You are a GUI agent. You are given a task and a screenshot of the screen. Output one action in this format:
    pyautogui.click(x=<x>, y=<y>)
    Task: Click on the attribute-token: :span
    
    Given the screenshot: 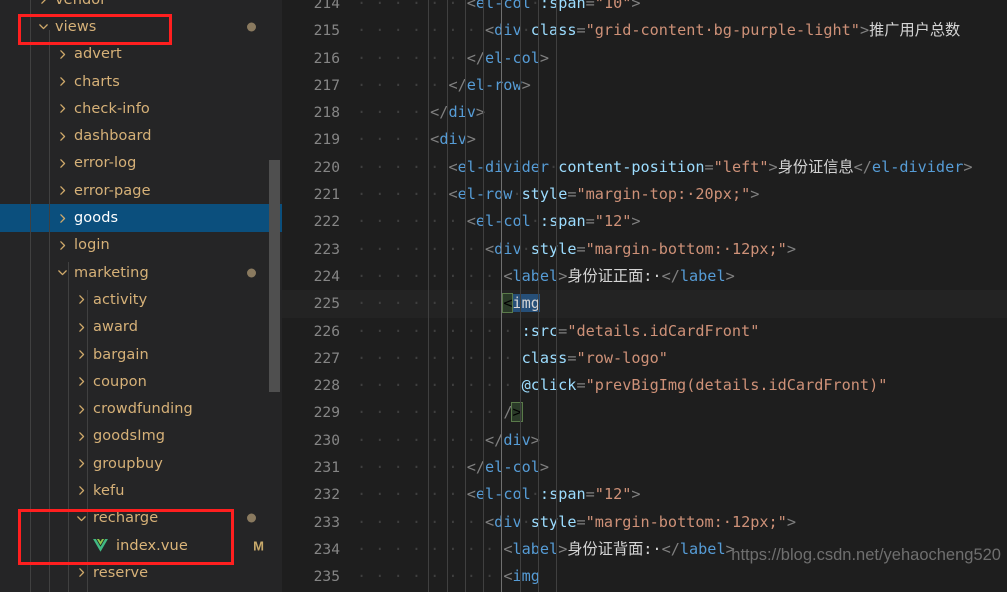 What is the action you would take?
    pyautogui.click(x=562, y=6)
    